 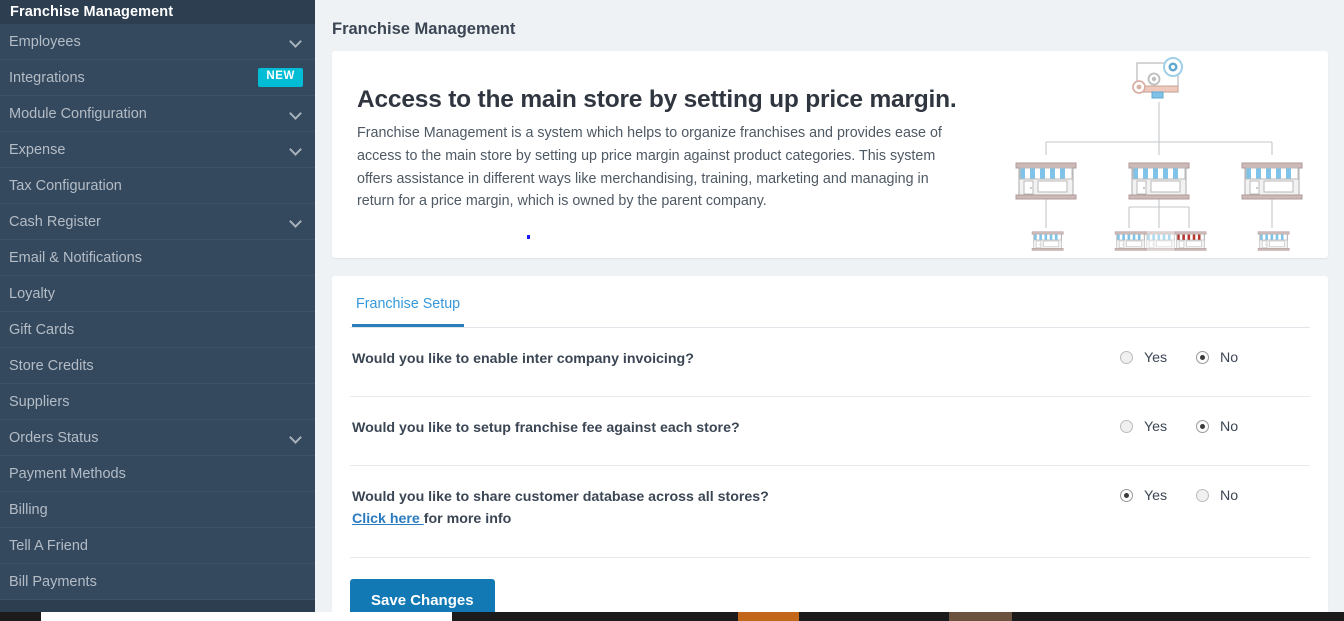 What do you see at coordinates (157, 294) in the screenshot?
I see `sidebar-item-loyalty: Loyalty` at bounding box center [157, 294].